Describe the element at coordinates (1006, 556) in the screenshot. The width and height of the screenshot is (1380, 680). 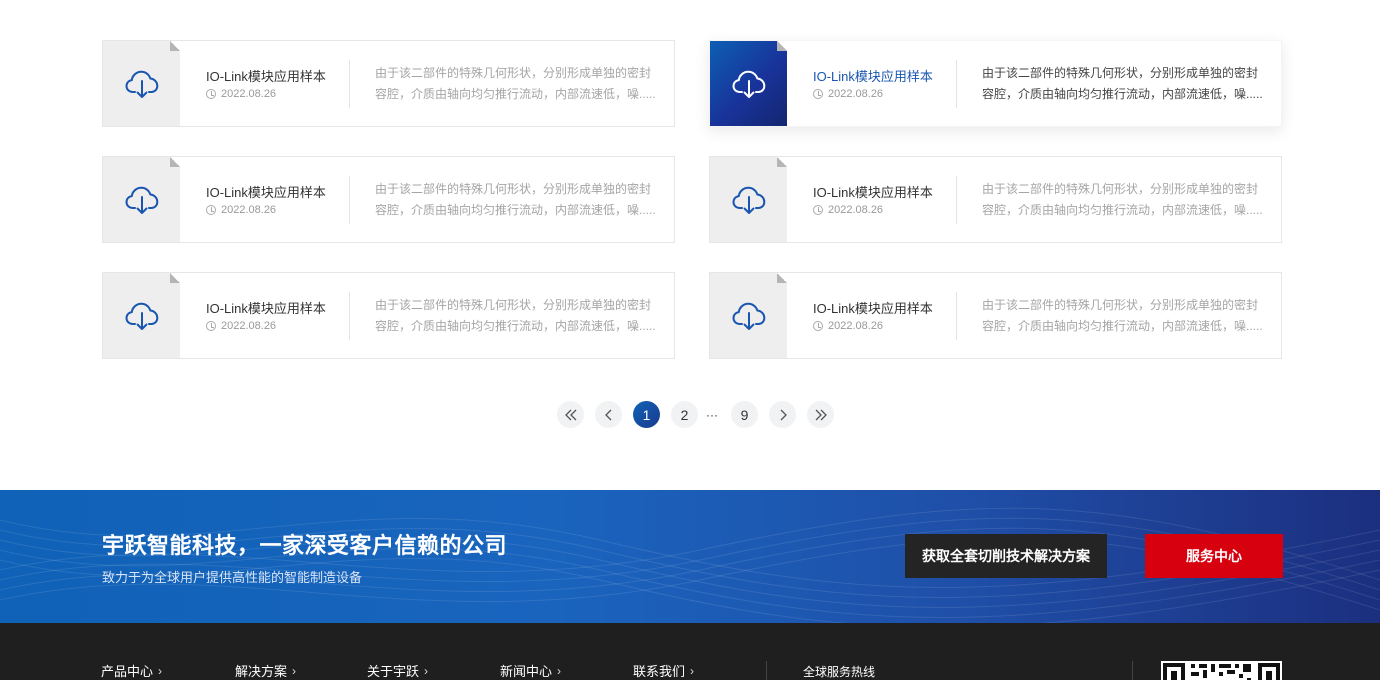
I see `get-solution-button: 获取全套切削技术解决方案` at that location.